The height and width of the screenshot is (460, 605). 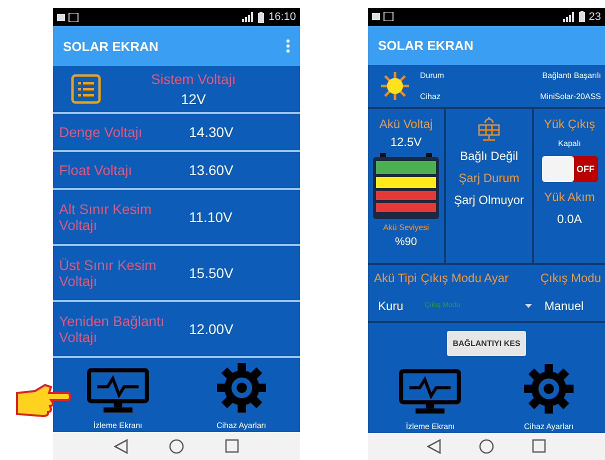 I want to click on setting-label: Float Voltajı, so click(x=96, y=170).